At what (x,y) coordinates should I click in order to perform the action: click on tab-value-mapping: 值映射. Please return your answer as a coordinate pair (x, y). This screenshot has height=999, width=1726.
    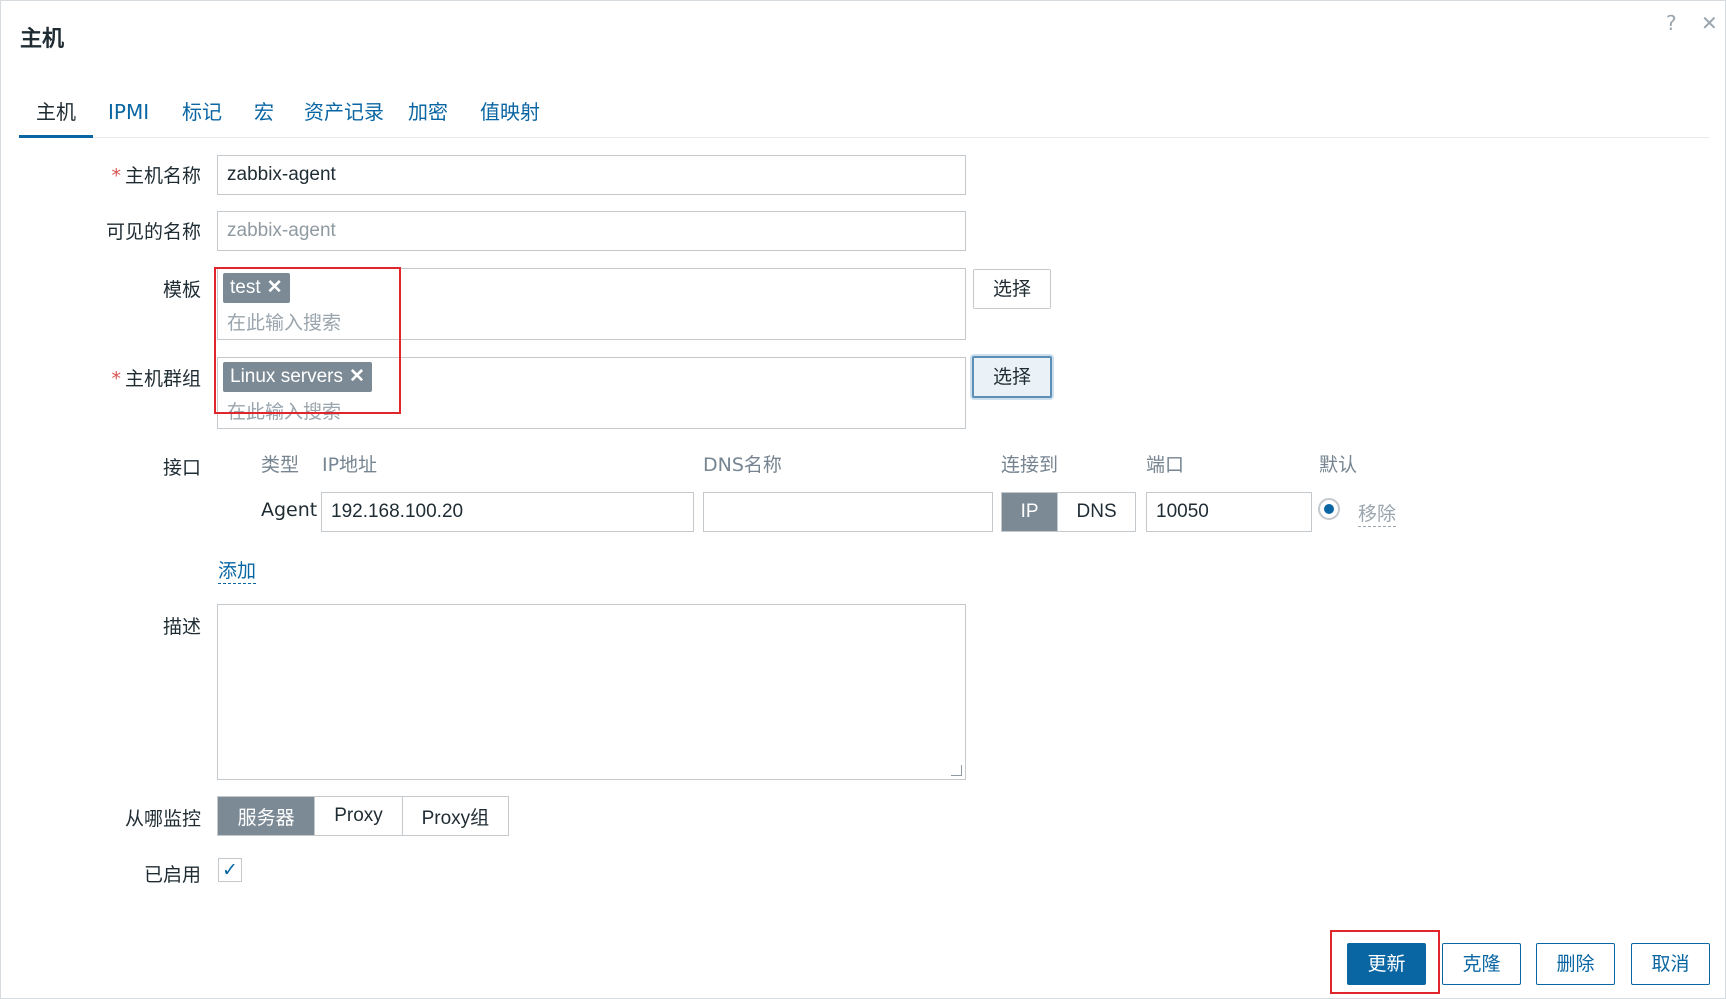
    Looking at the image, I should click on (510, 115).